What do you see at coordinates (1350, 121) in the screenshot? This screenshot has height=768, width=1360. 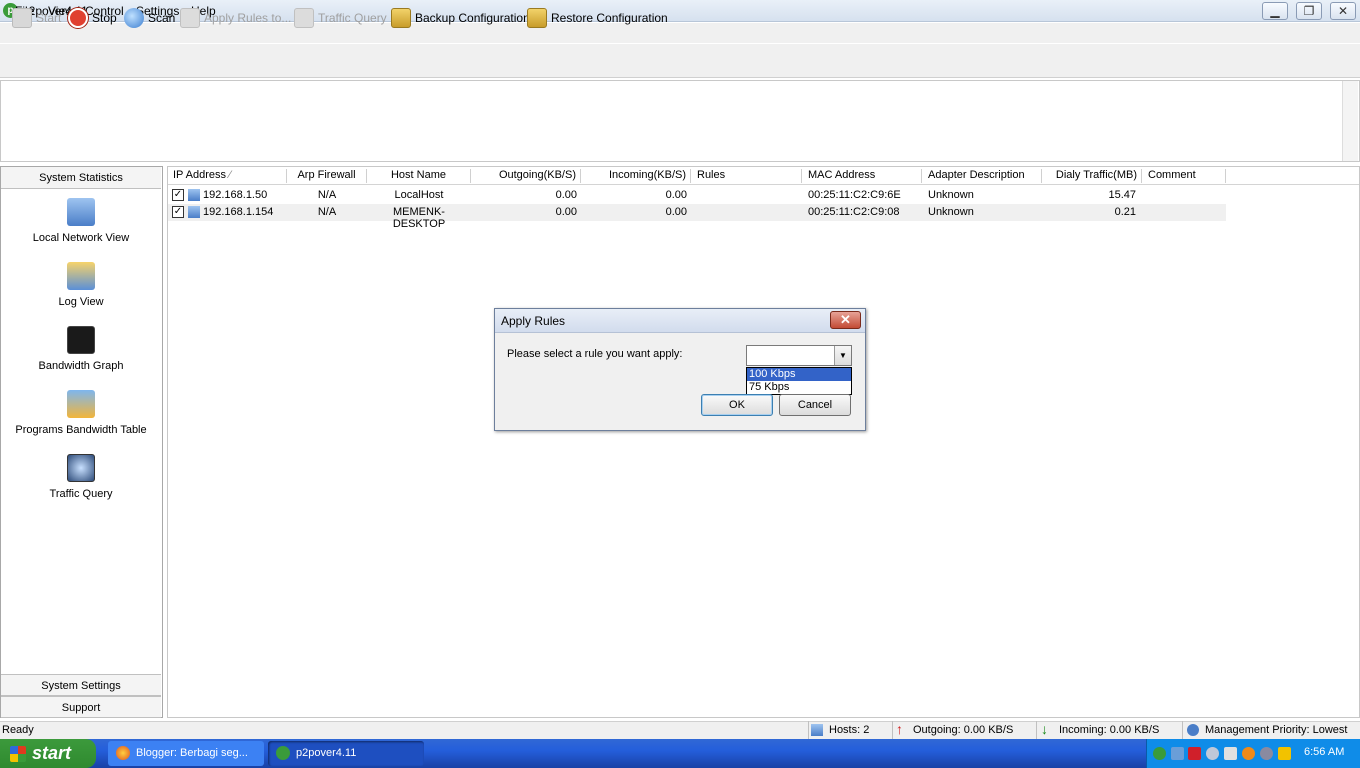 I see `log-scrollbar` at bounding box center [1350, 121].